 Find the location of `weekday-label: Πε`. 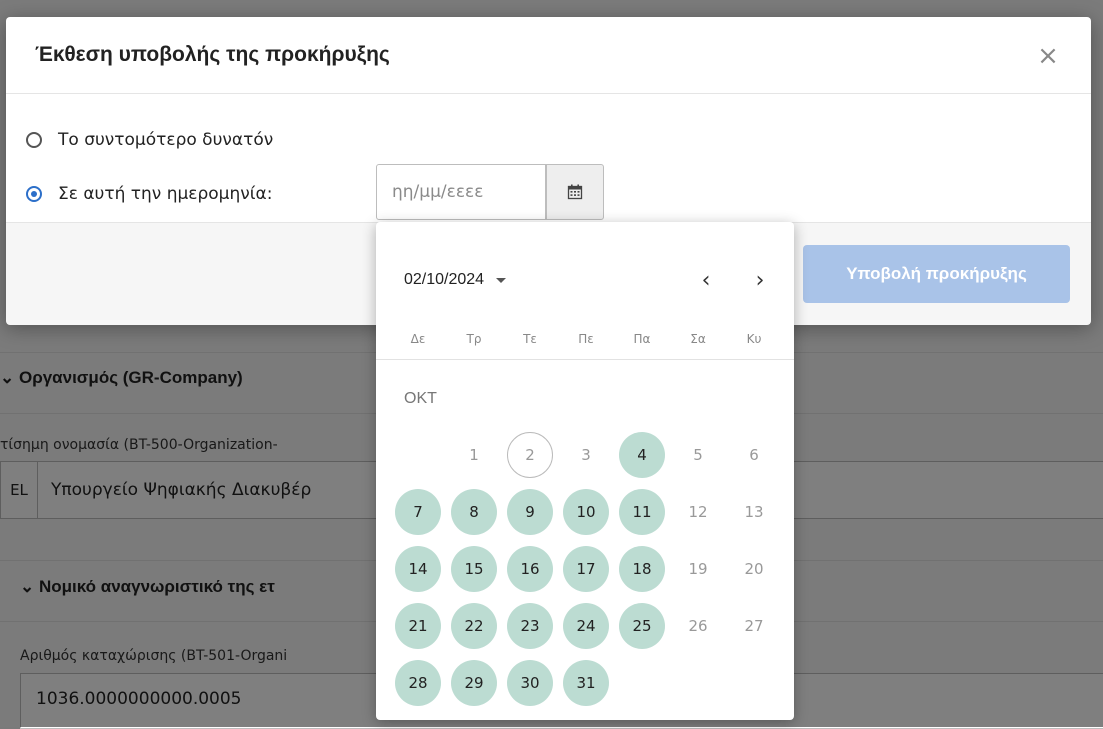

weekday-label: Πε is located at coordinates (586, 339).